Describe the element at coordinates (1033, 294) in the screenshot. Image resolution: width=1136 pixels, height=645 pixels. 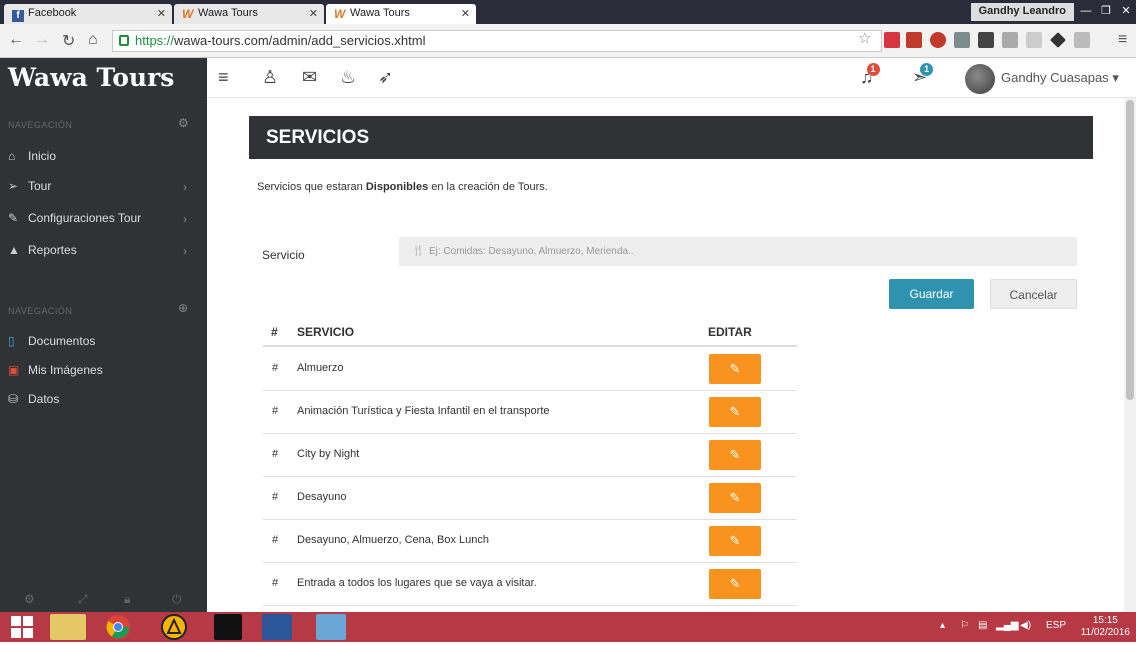
I see `cancel-button: Cancelar` at that location.